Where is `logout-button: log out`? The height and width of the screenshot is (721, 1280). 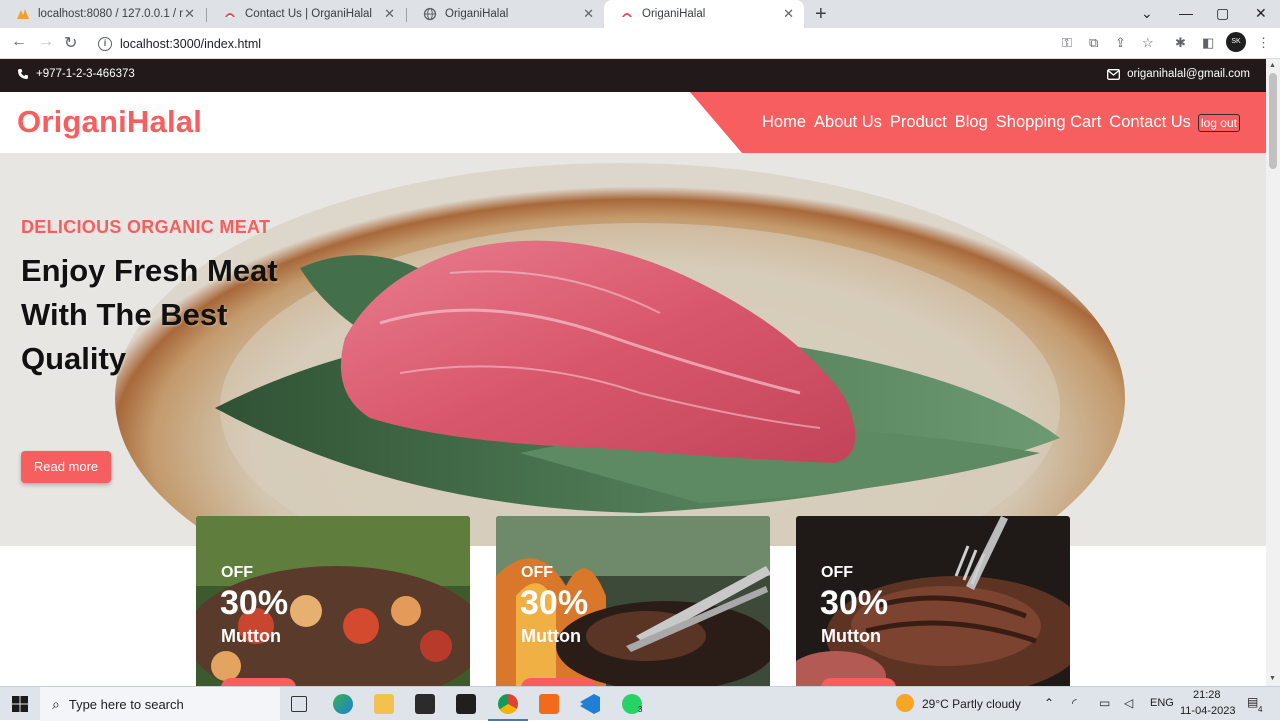 logout-button: log out is located at coordinates (1218, 122).